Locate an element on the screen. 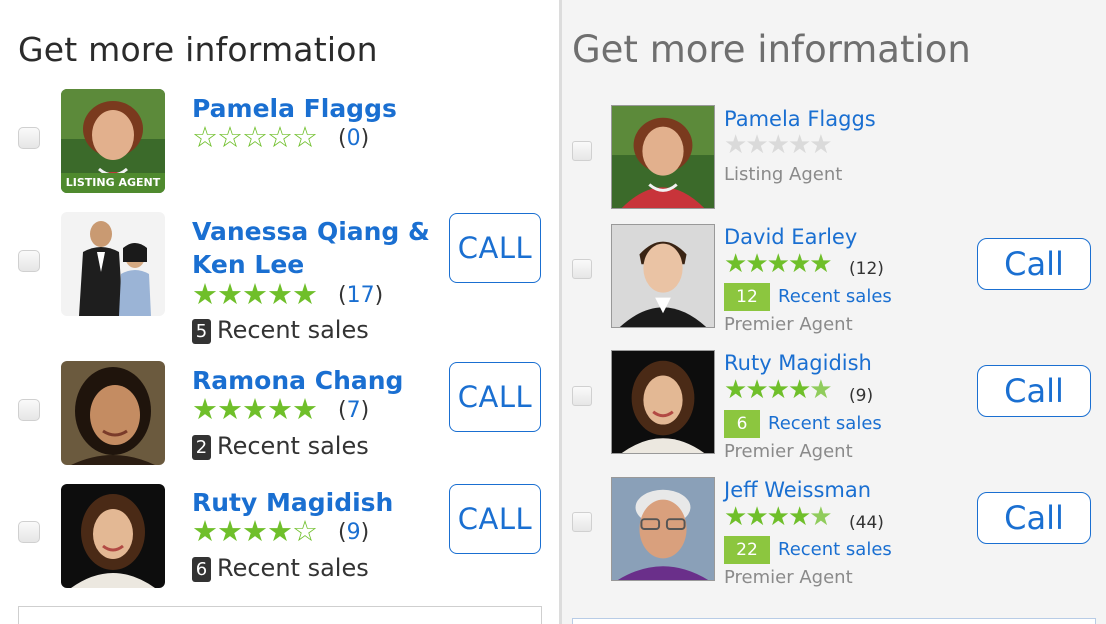  panel-heading: Get more information is located at coordinates (771, 49).